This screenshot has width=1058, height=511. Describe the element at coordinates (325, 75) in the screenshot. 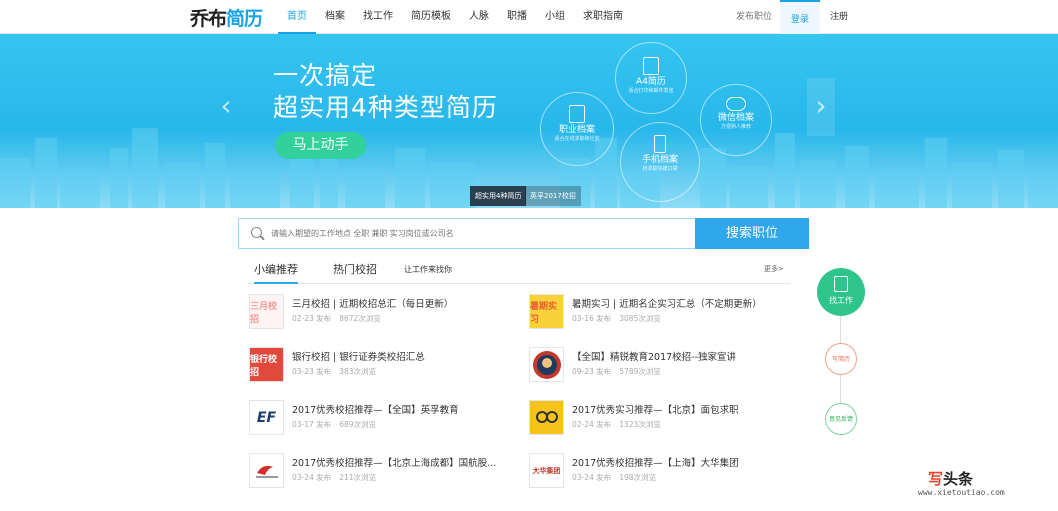

I see `banner-headline: 一次搞定` at that location.